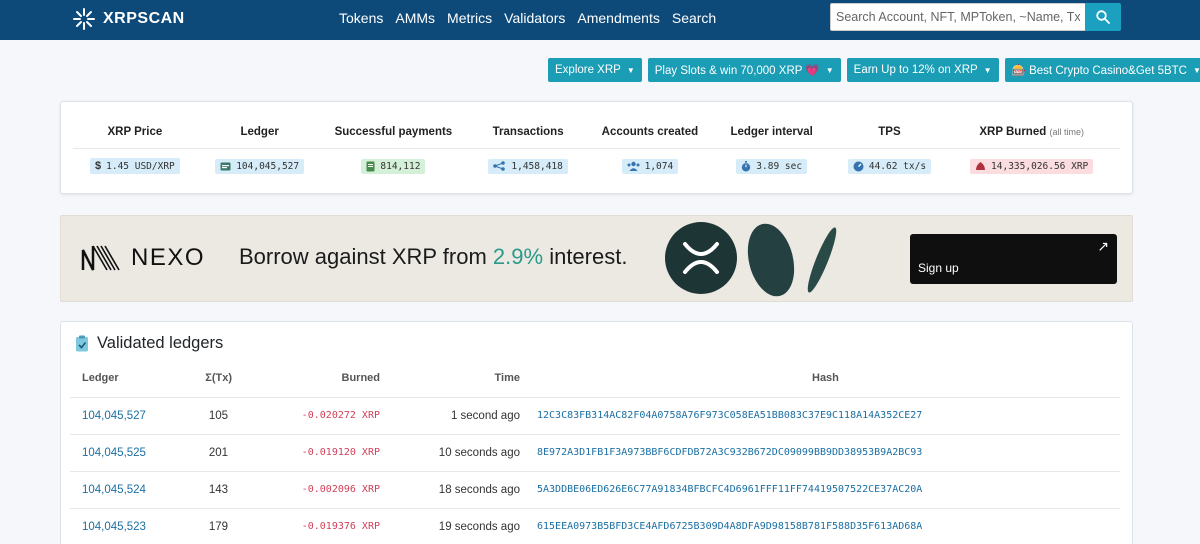  I want to click on stat-interval: 3.89 sec, so click(772, 166).